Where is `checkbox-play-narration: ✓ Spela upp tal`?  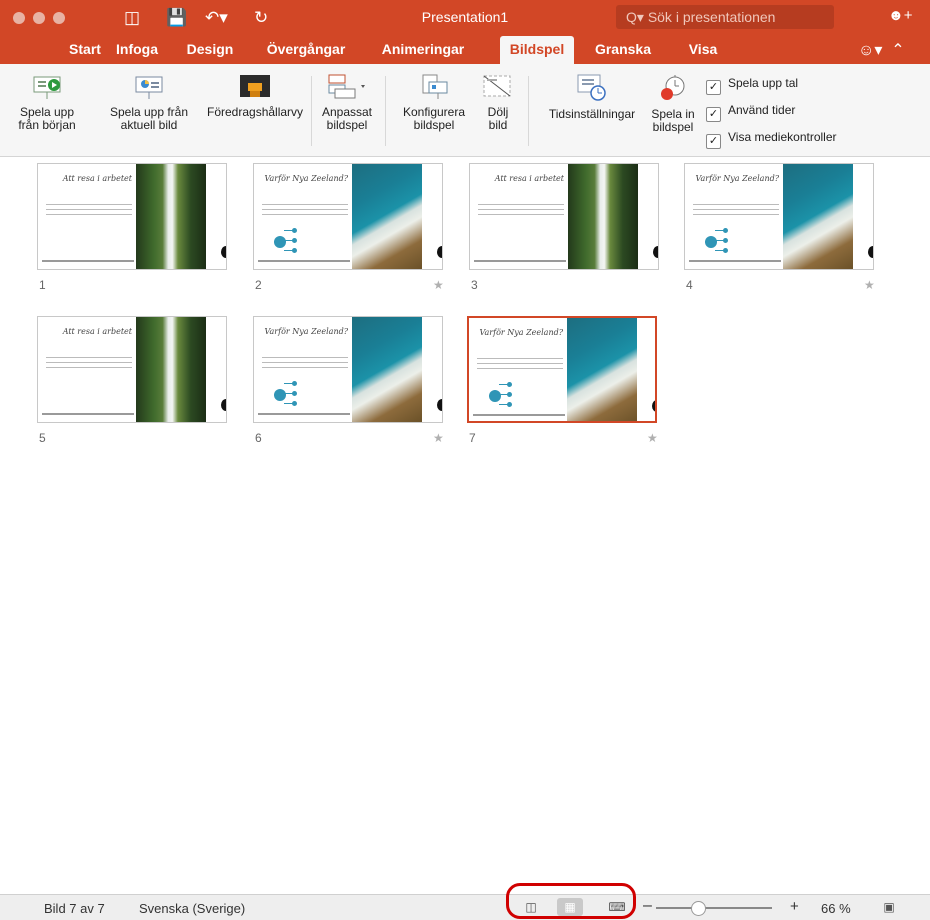
checkbox-play-narration: ✓ Spela upp tal is located at coordinates (752, 85).